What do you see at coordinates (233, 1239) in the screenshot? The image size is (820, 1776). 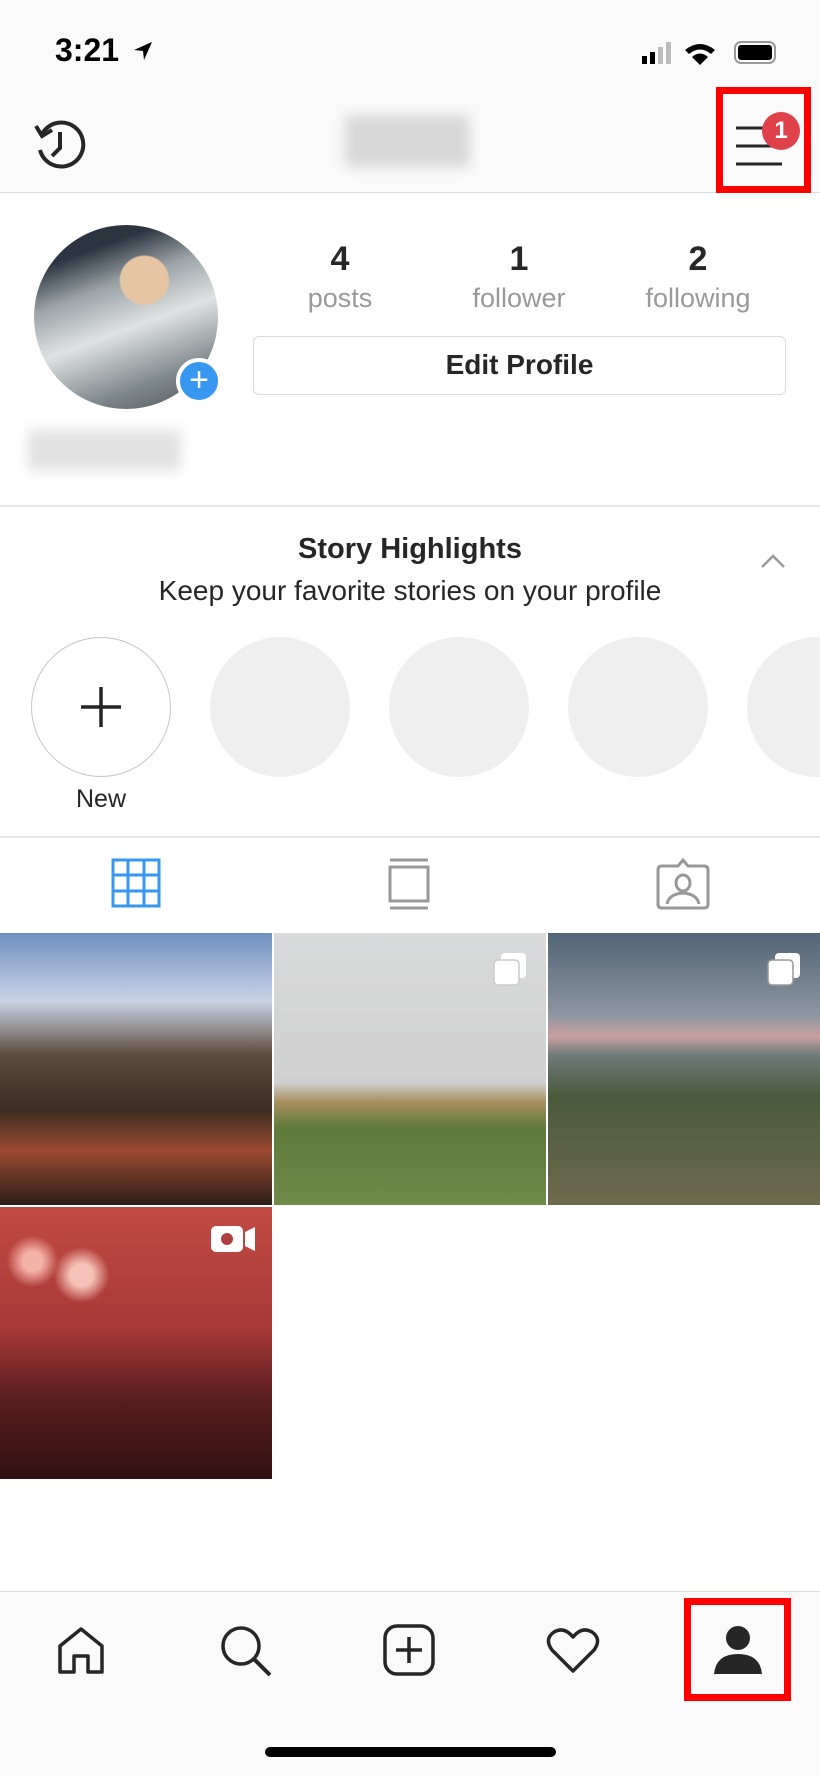 I see `video-icon` at bounding box center [233, 1239].